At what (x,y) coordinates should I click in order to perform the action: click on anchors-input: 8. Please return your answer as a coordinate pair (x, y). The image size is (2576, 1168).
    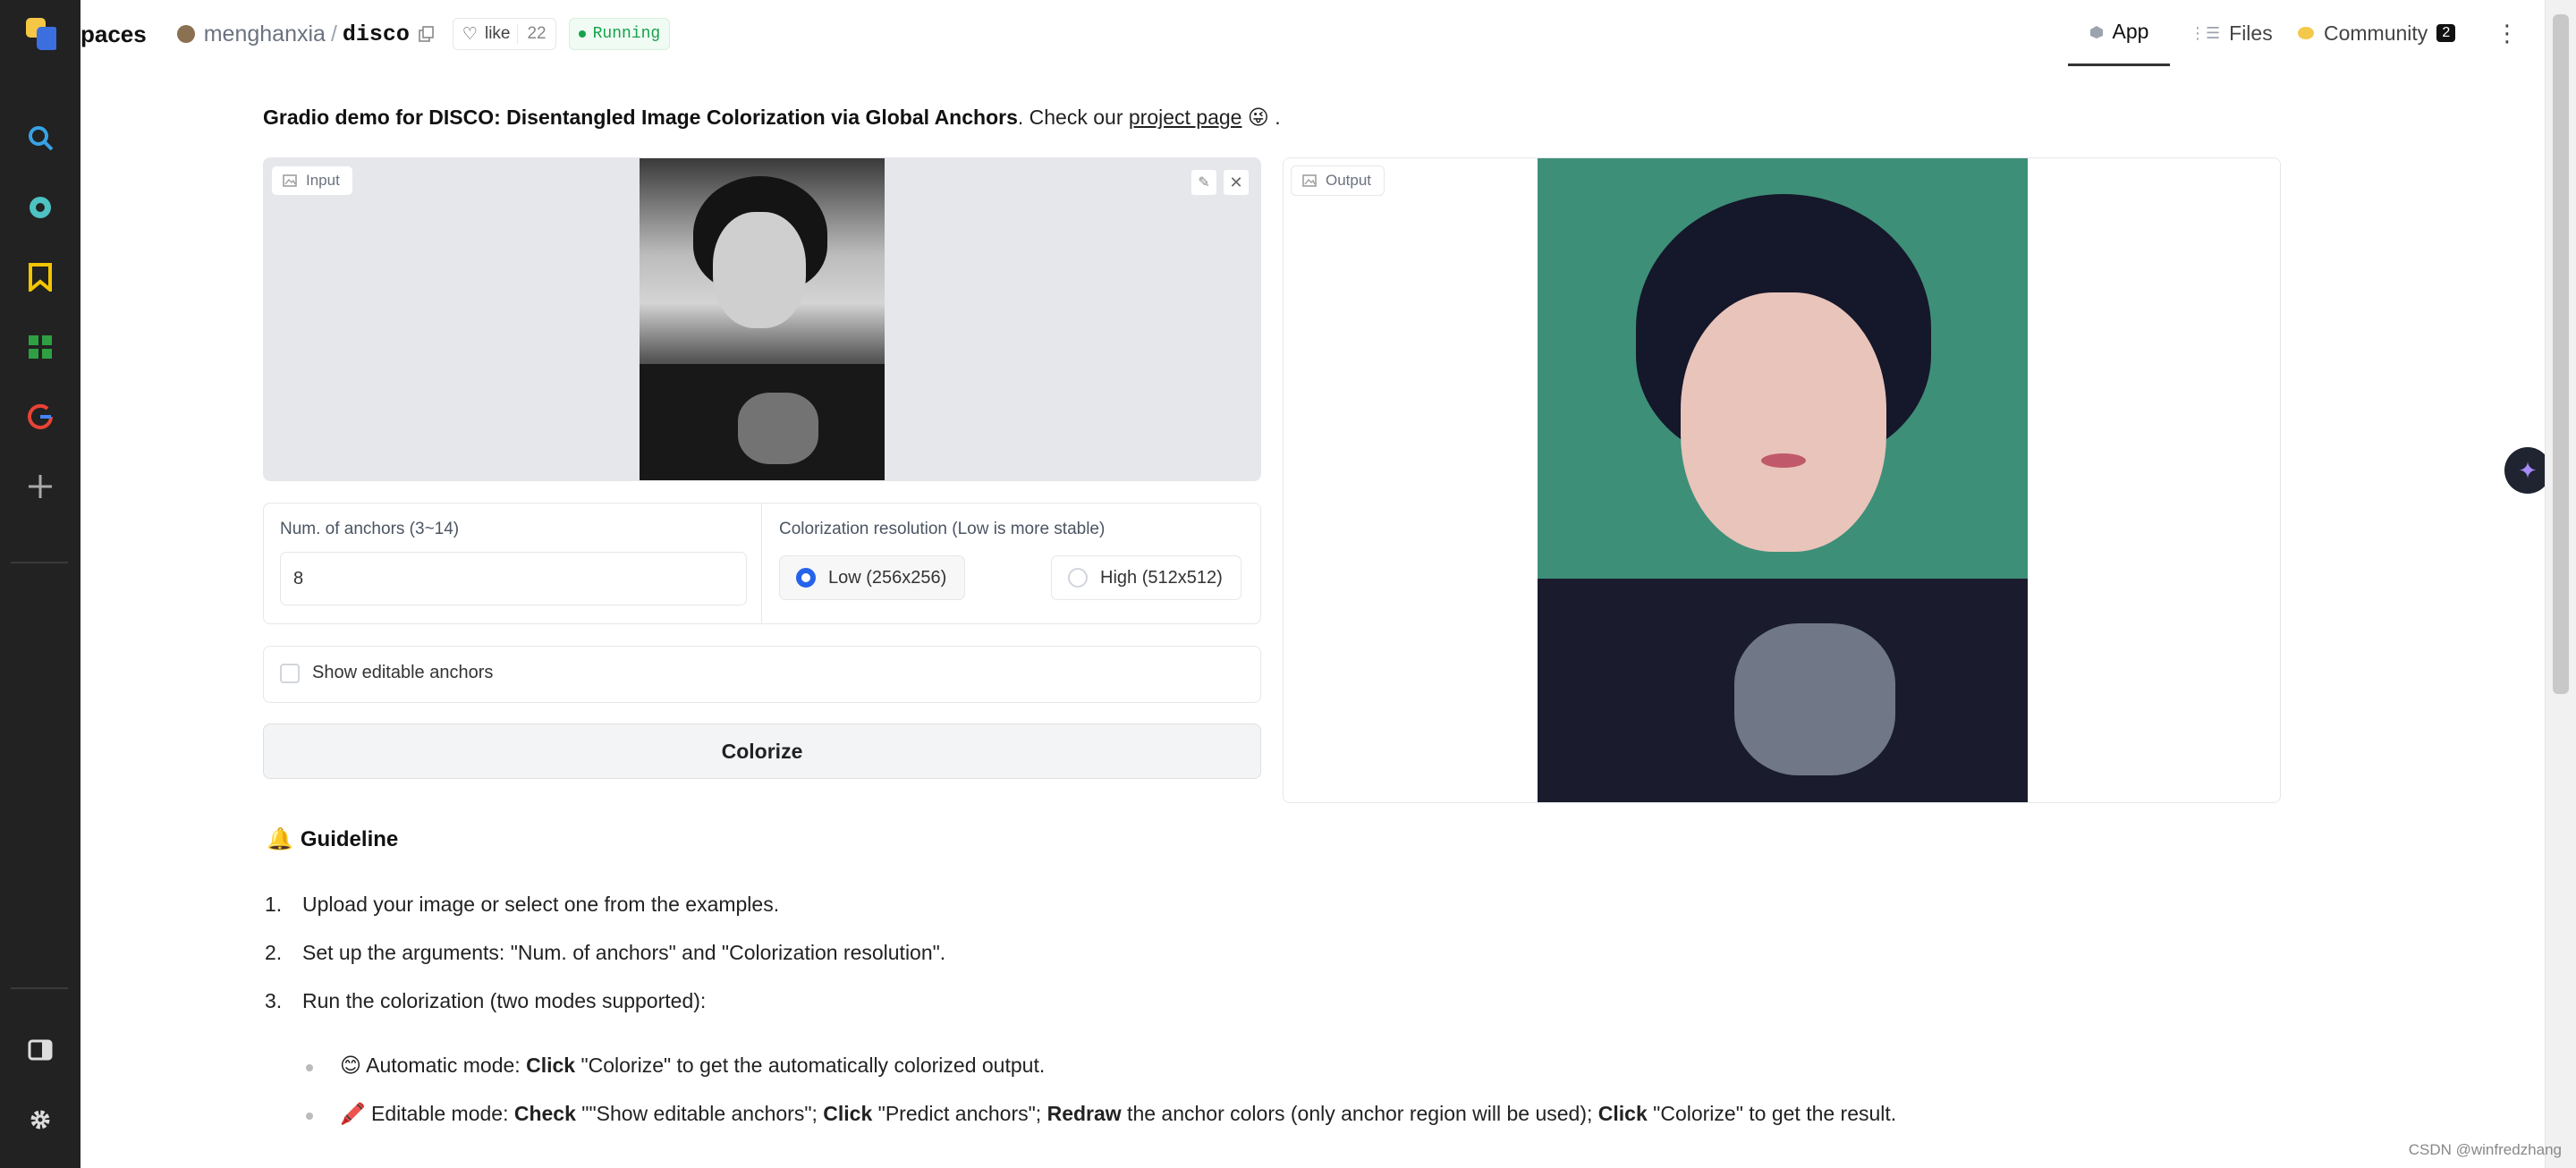
    Looking at the image, I should click on (513, 578).